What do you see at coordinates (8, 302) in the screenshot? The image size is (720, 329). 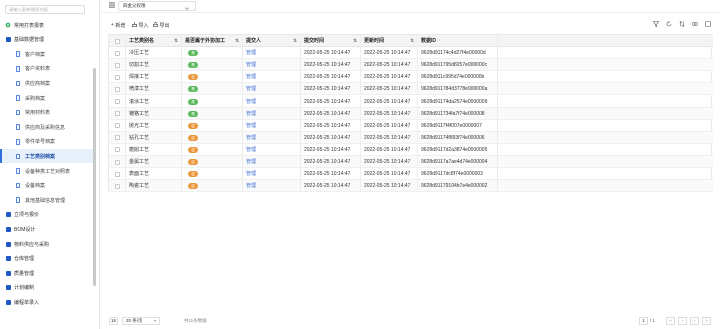 I see `folder-icon` at bounding box center [8, 302].